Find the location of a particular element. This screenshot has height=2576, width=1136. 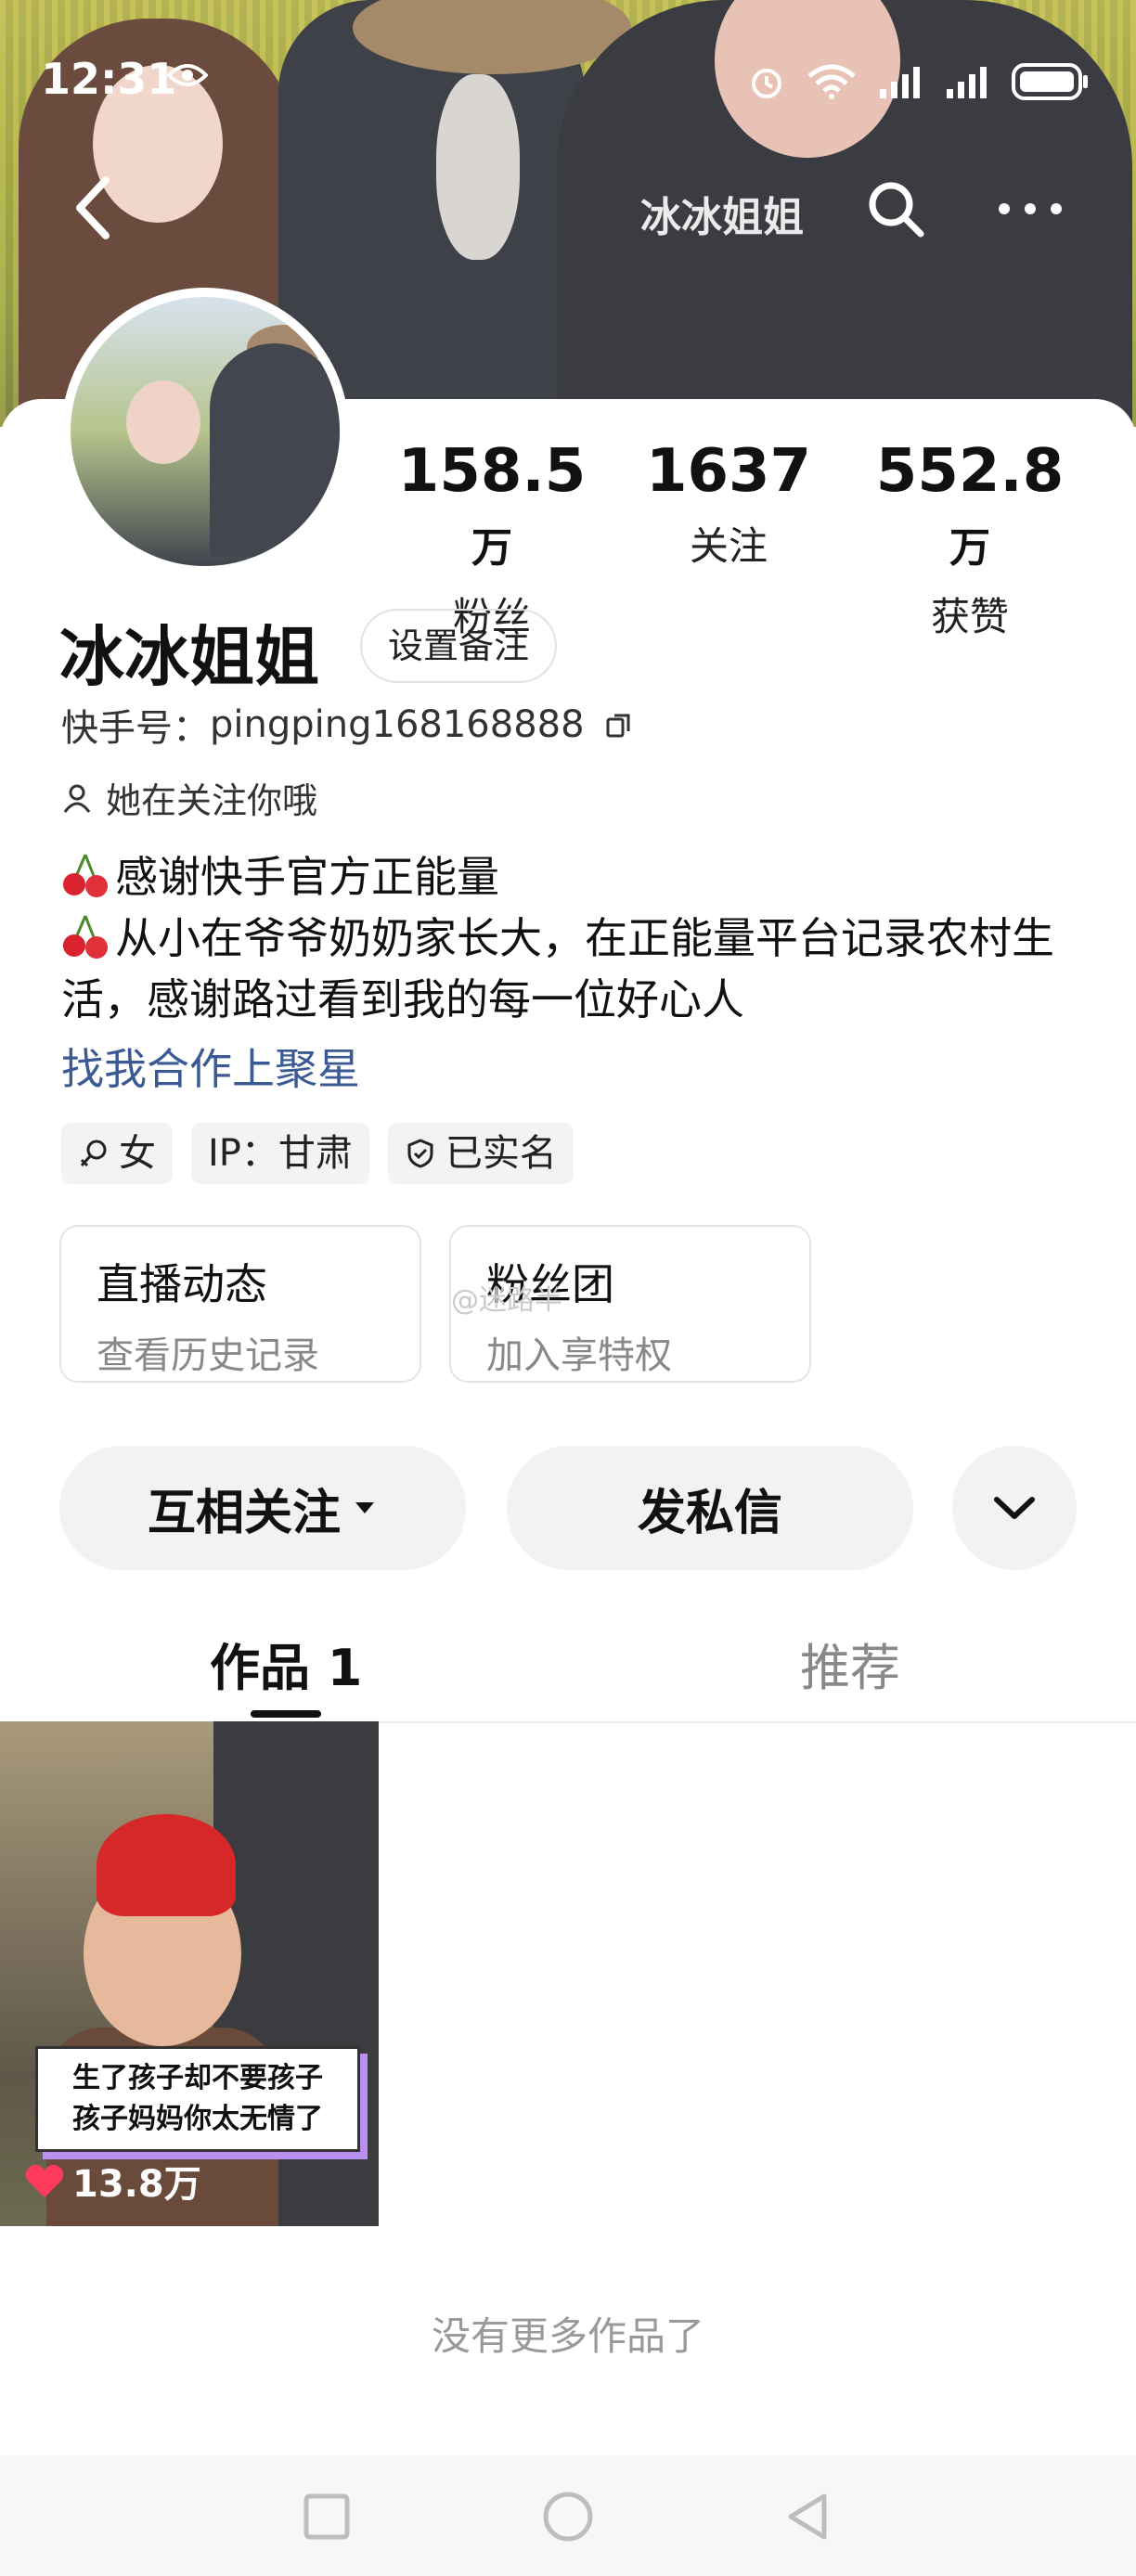

heart-icon is located at coordinates (44, 2181).